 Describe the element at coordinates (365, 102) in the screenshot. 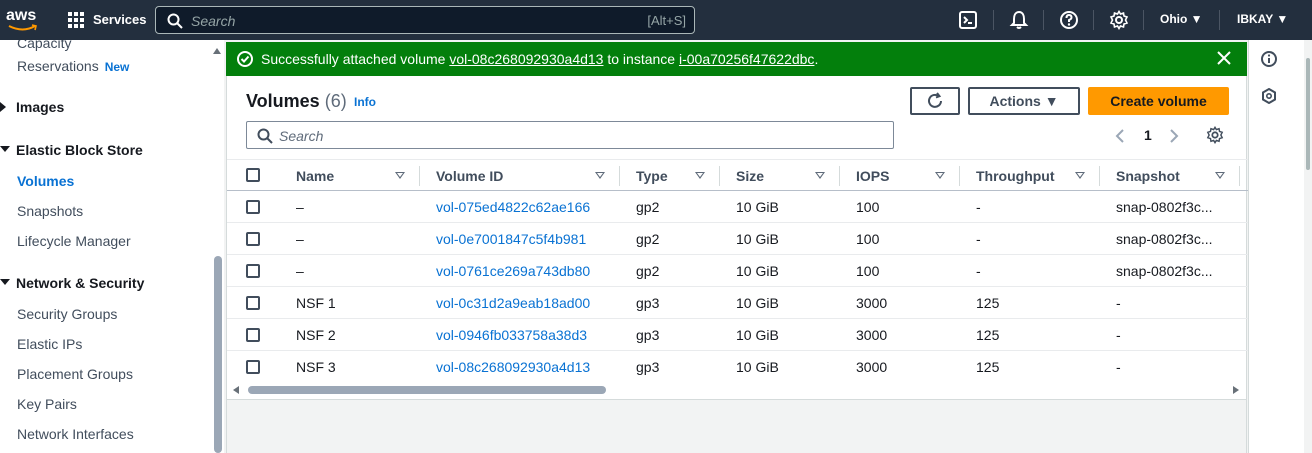

I see `info-link: Info` at that location.